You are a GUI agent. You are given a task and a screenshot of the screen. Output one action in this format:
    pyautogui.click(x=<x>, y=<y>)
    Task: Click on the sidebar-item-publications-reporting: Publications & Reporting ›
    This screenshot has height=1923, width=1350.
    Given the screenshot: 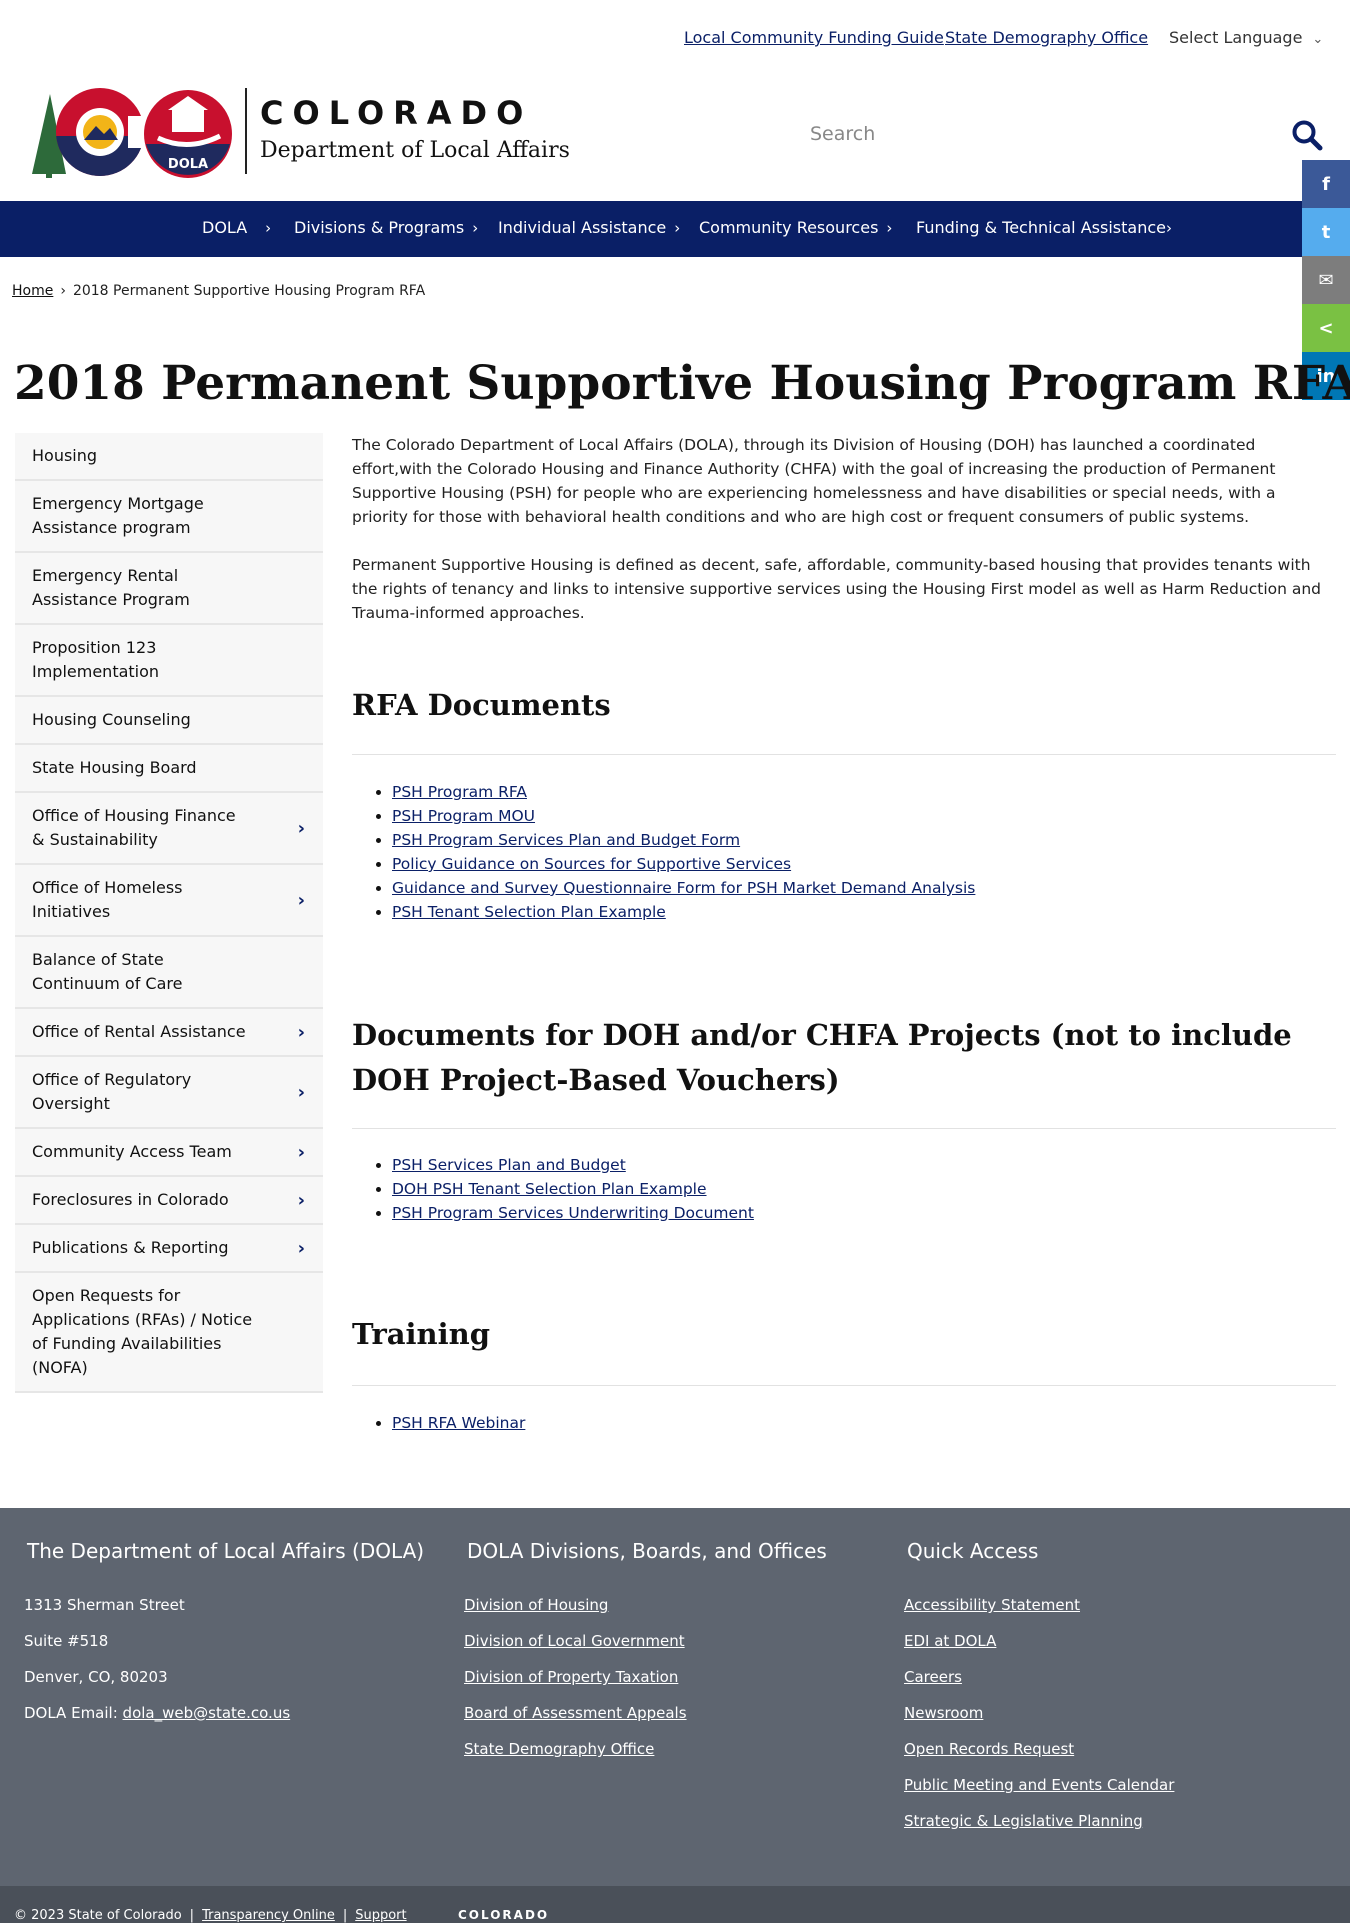 What is the action you would take?
    pyautogui.click(x=169, y=1249)
    